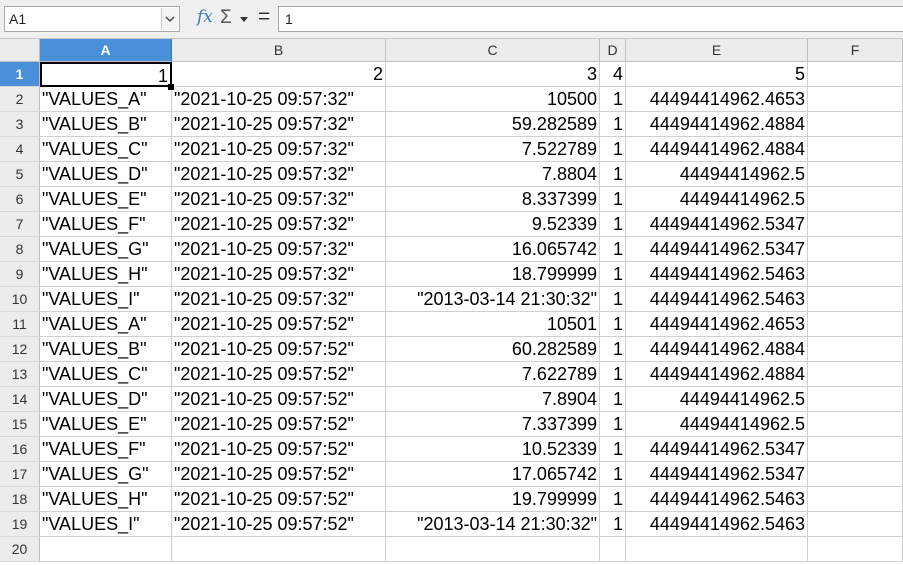 The width and height of the screenshot is (903, 565). Describe the element at coordinates (106, 549) in the screenshot. I see `cell-a20` at that location.